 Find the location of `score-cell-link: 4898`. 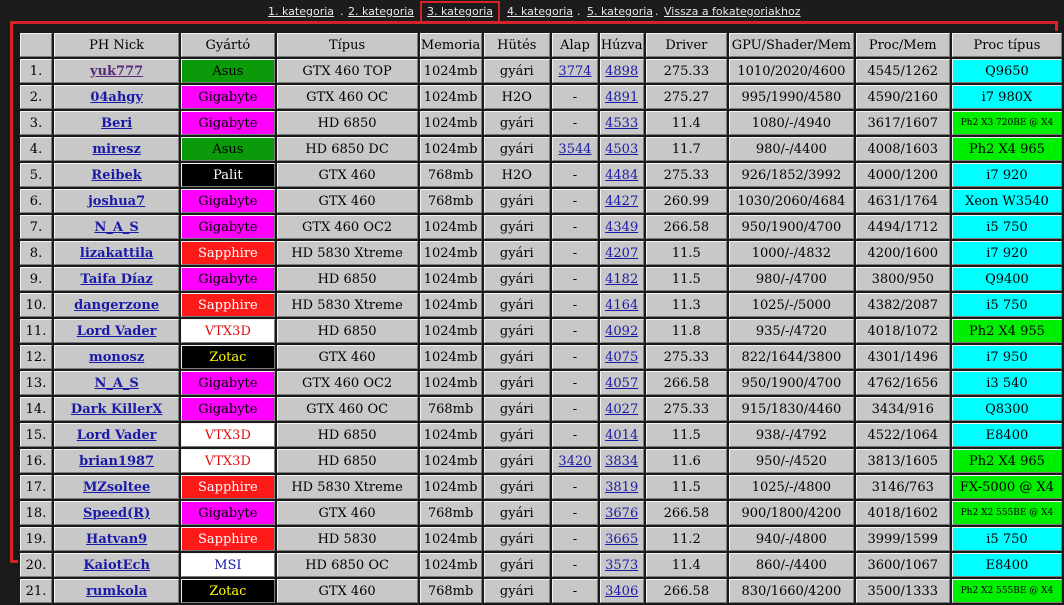

score-cell-link: 4898 is located at coordinates (621, 71).